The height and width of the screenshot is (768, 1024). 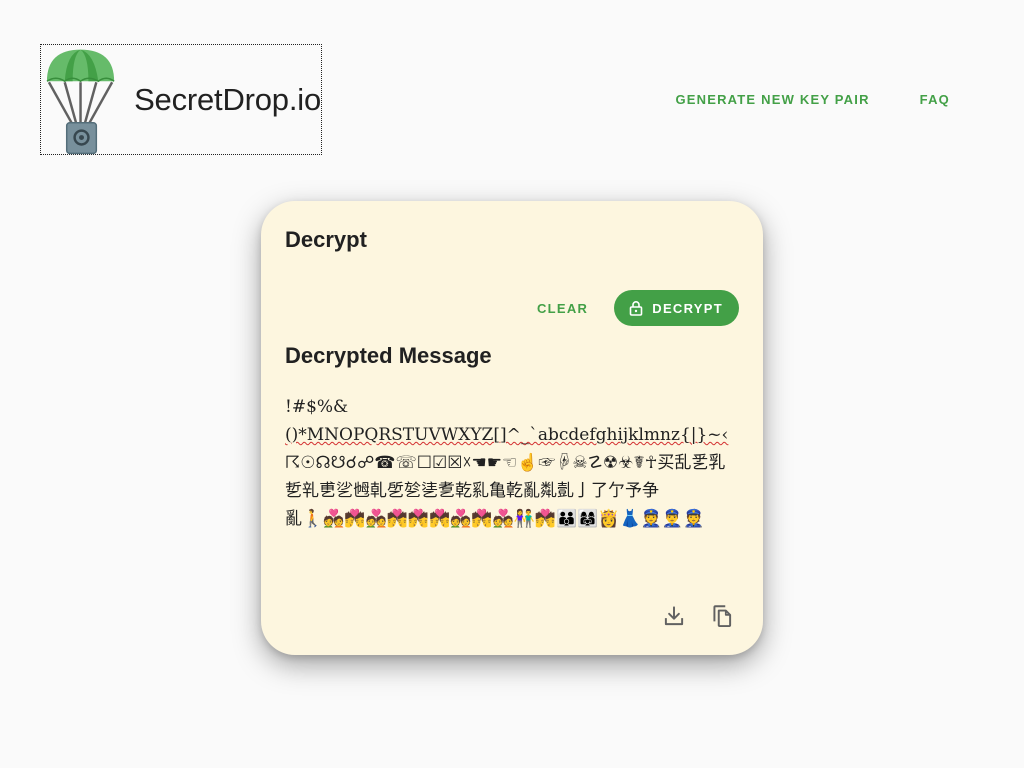 I want to click on copy-icon, so click(x=722, y=616).